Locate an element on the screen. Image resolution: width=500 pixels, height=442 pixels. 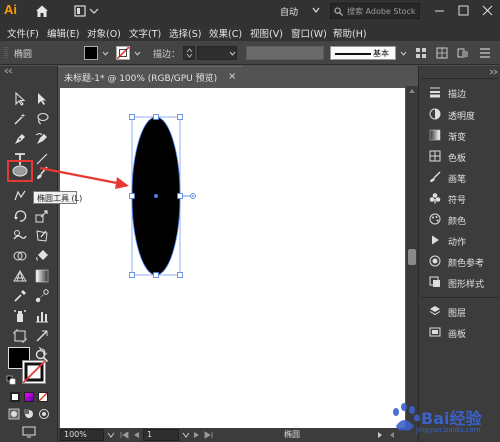
vertical-scrollbar is located at coordinates (412, 257).